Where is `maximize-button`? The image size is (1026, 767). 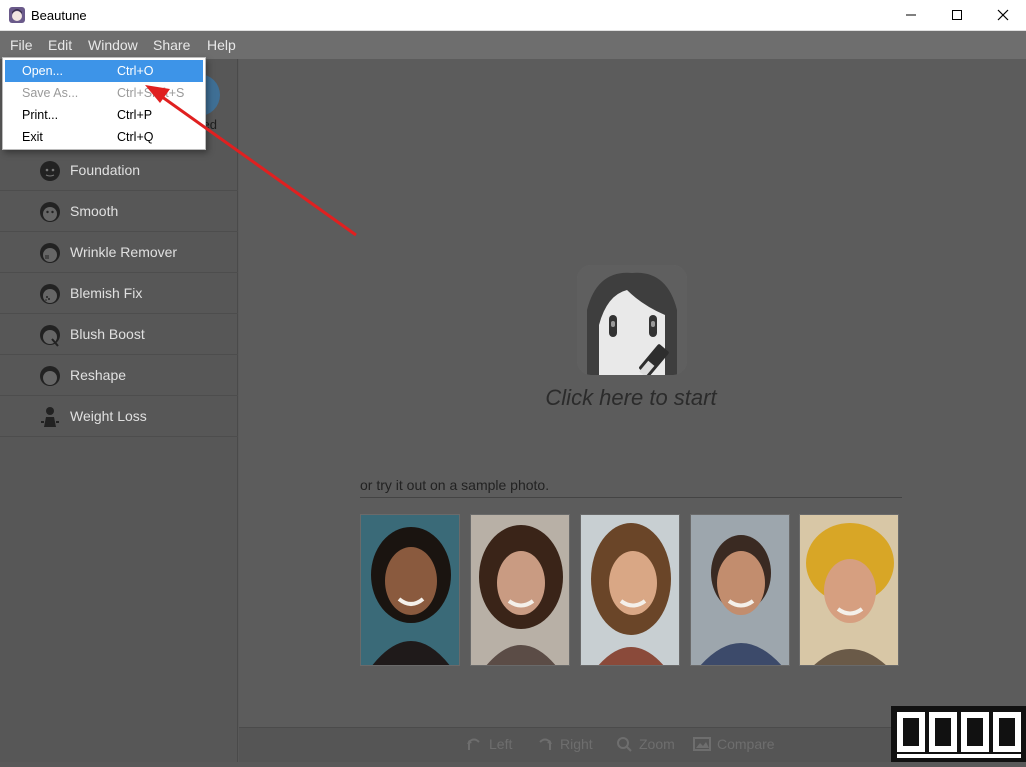 maximize-button is located at coordinates (957, 15).